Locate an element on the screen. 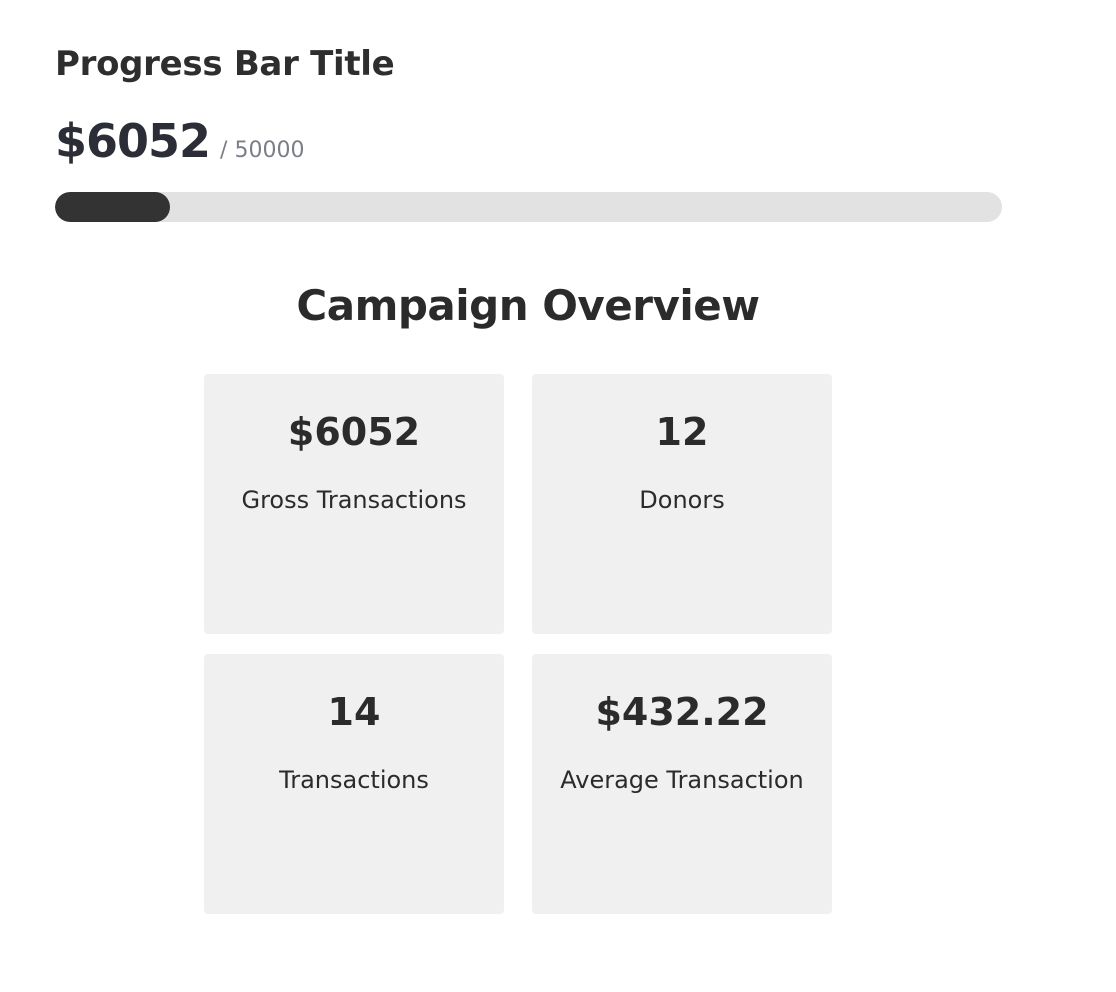 The height and width of the screenshot is (992, 1116). campaign-overview-title: Campaign Overview is located at coordinates (528, 305).